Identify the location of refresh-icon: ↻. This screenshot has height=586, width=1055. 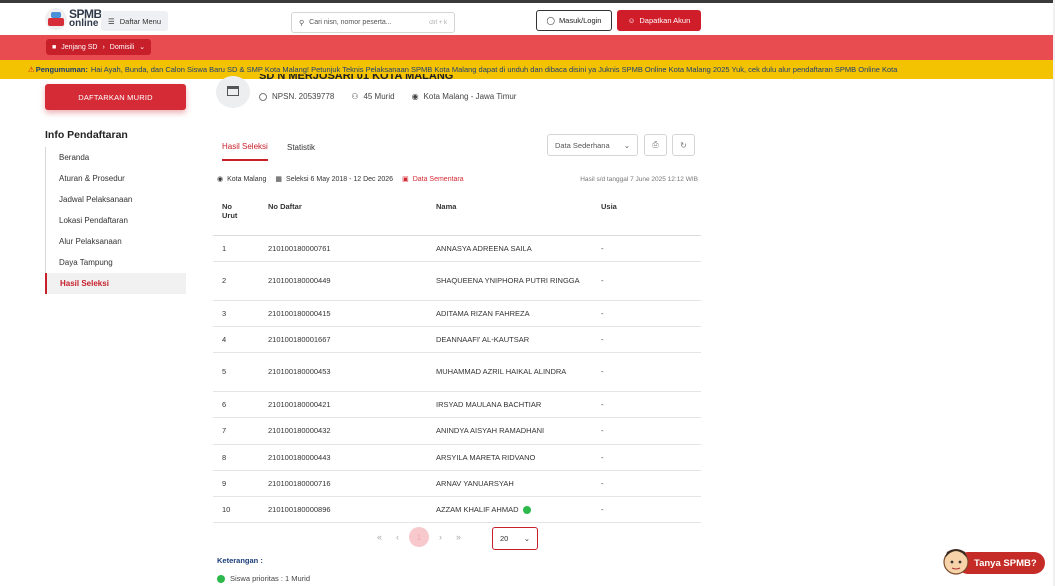
(683, 145).